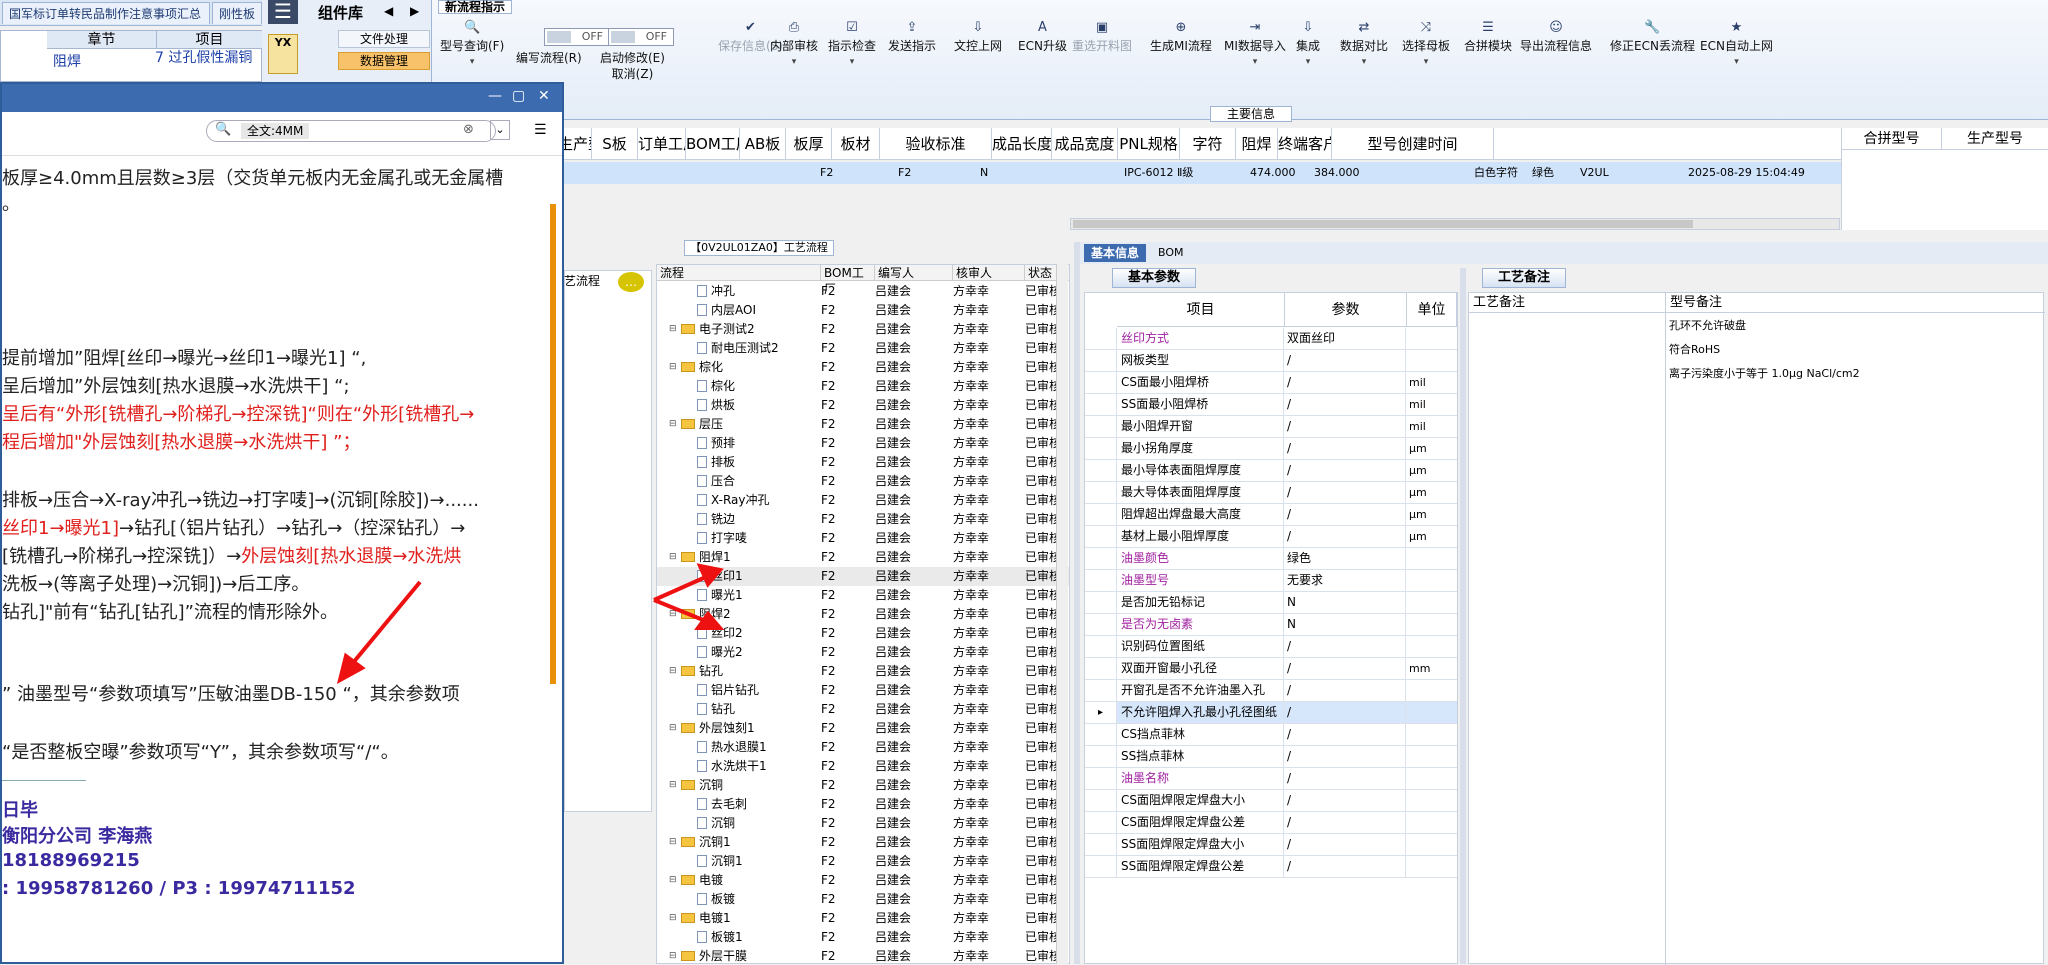 Image resolution: width=2048 pixels, height=965 pixels. What do you see at coordinates (1311, 338) in the screenshot?
I see `param-value: 双面丝印` at bounding box center [1311, 338].